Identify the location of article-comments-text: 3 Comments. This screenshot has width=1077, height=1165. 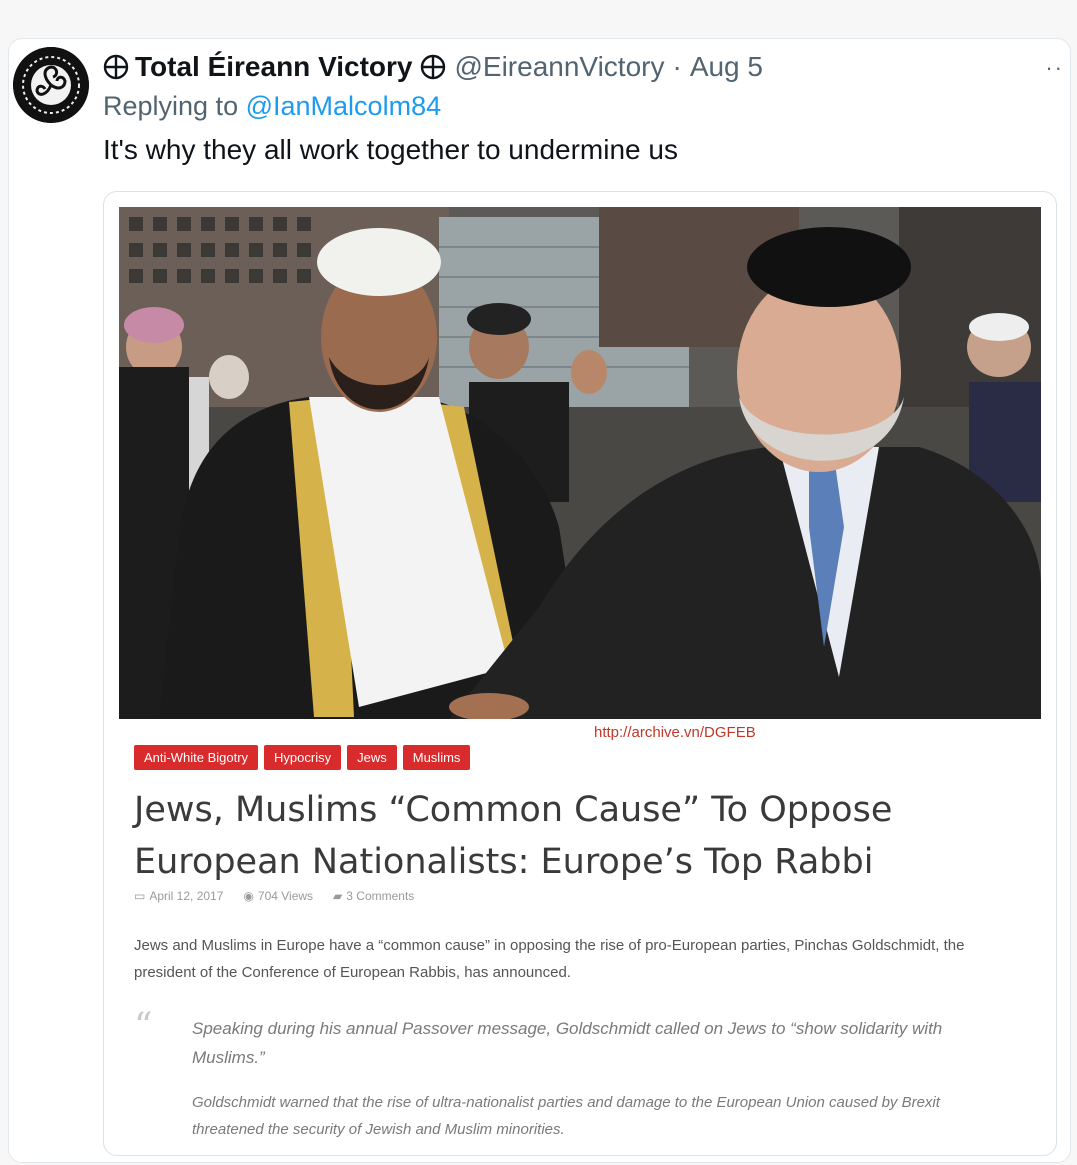
(380, 896).